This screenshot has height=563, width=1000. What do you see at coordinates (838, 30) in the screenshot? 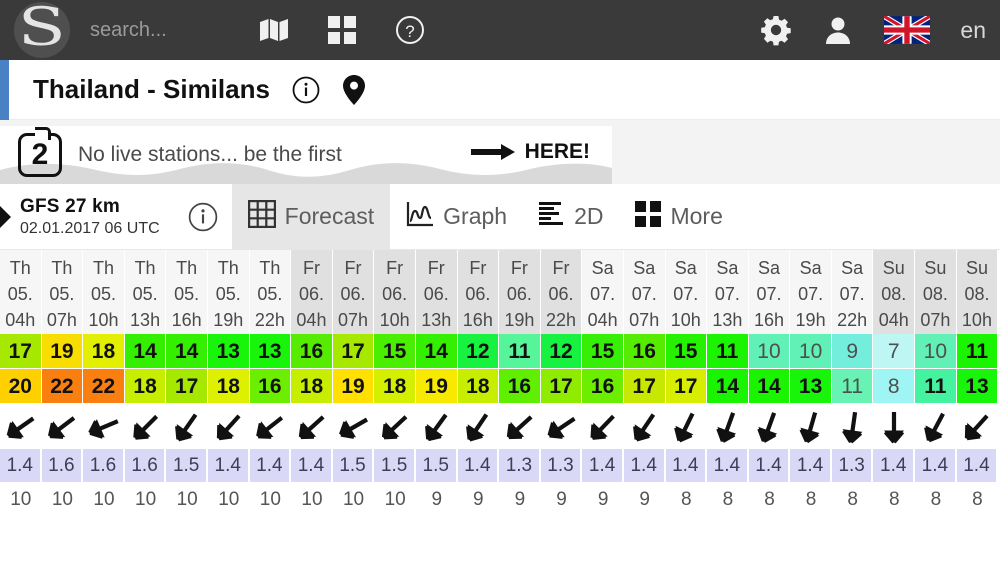
I see `user-icon` at bounding box center [838, 30].